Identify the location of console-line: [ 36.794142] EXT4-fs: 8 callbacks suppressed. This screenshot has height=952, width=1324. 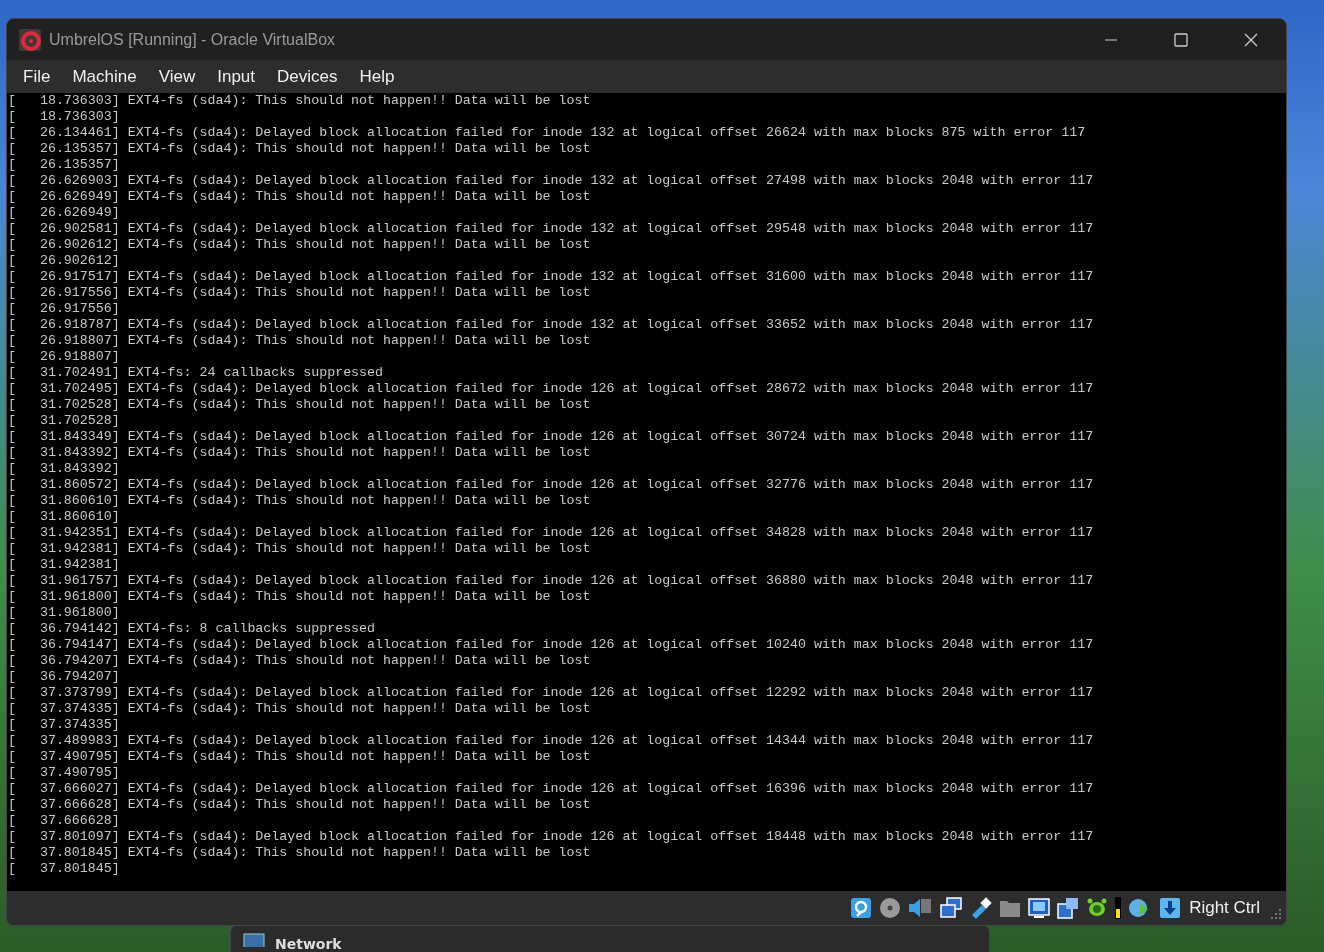
(192, 629).